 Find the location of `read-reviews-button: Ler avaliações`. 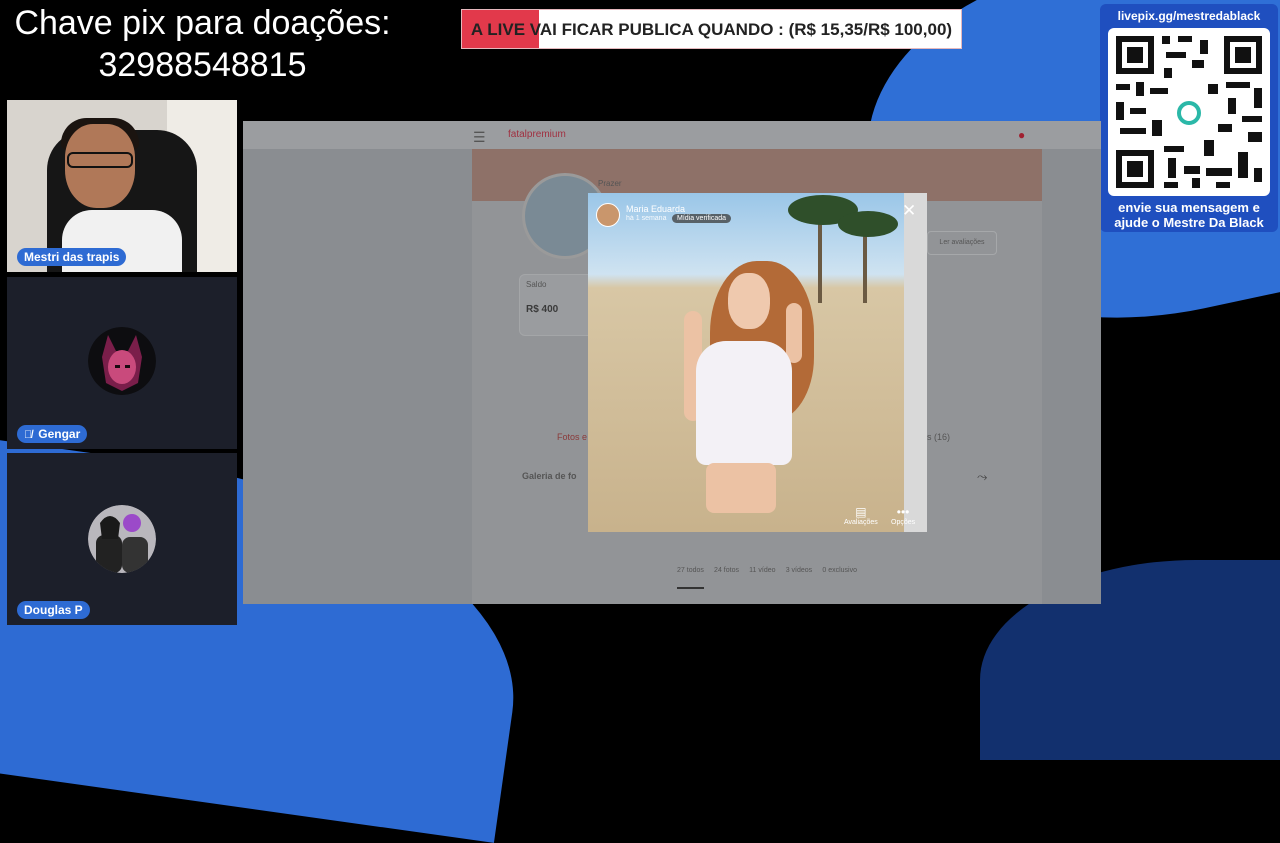

read-reviews-button: Ler avaliações is located at coordinates (962, 243).